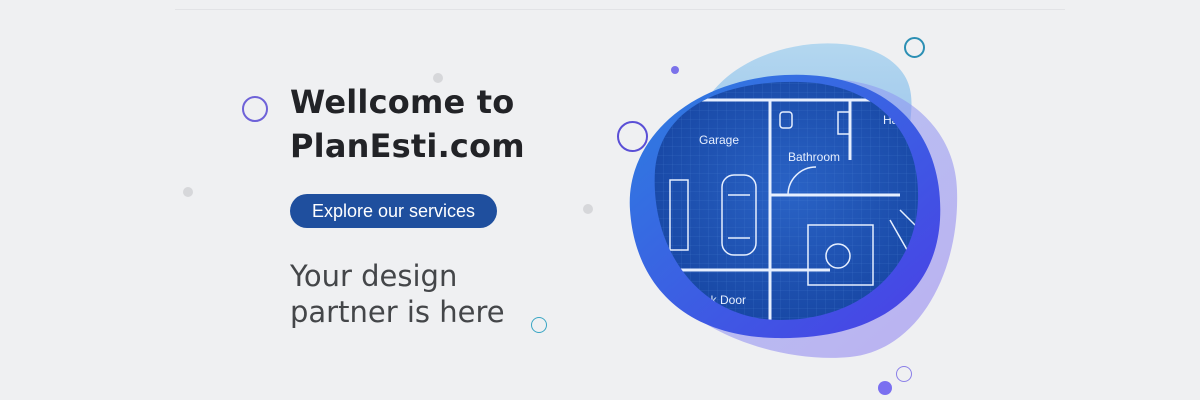 The image size is (1200, 400). What do you see at coordinates (397, 294) in the screenshot?
I see `tagline: Your design partner is here` at bounding box center [397, 294].